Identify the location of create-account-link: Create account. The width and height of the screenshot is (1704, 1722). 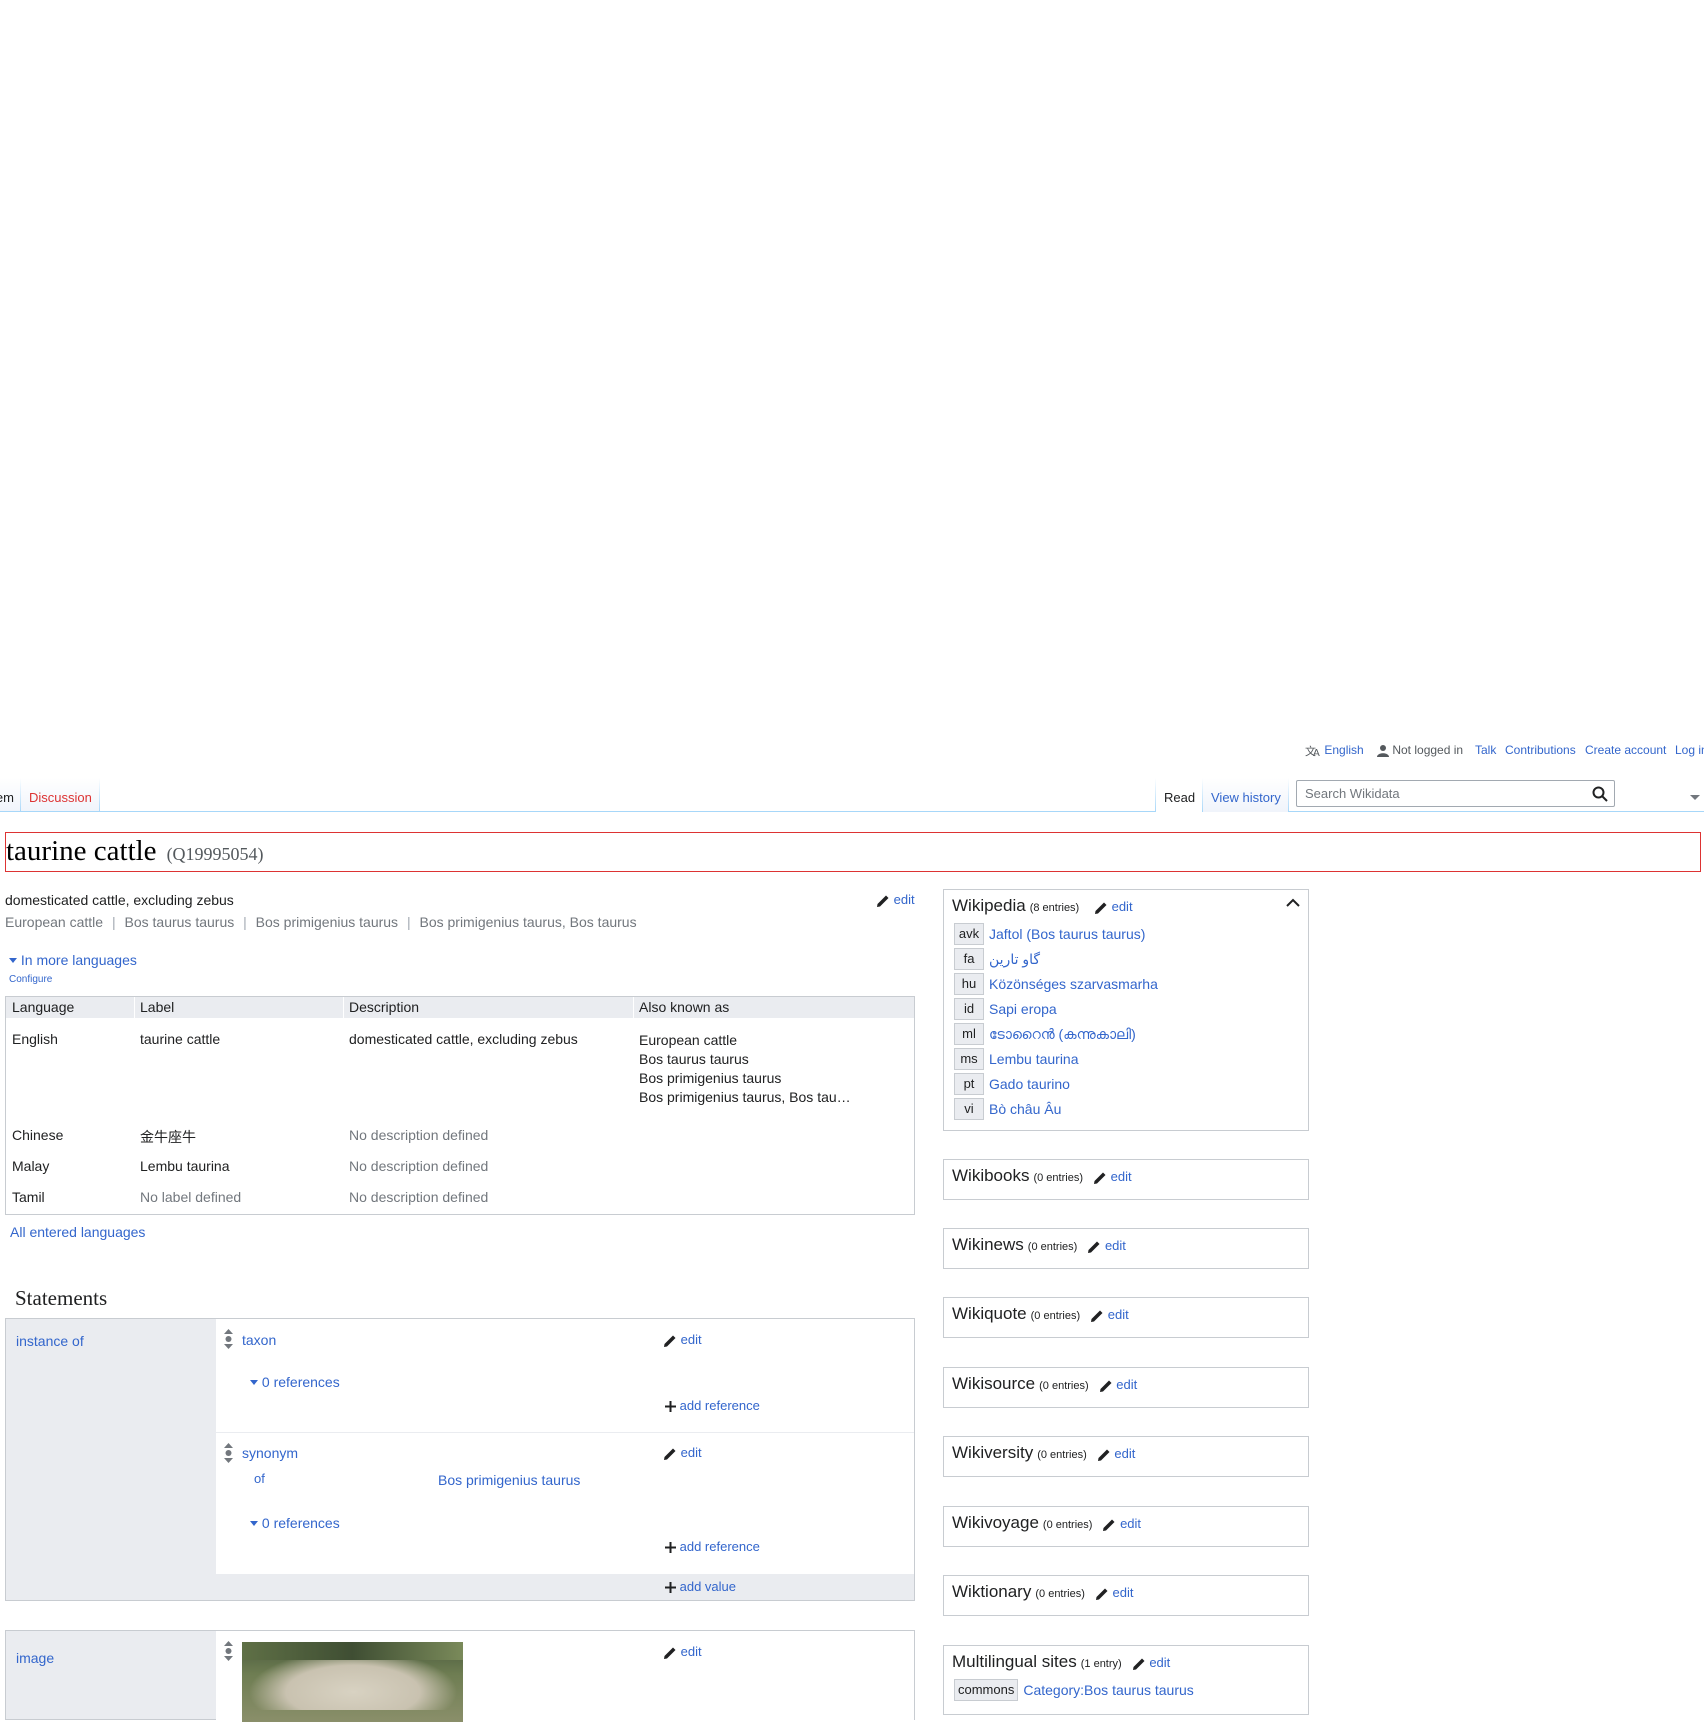
(1625, 750).